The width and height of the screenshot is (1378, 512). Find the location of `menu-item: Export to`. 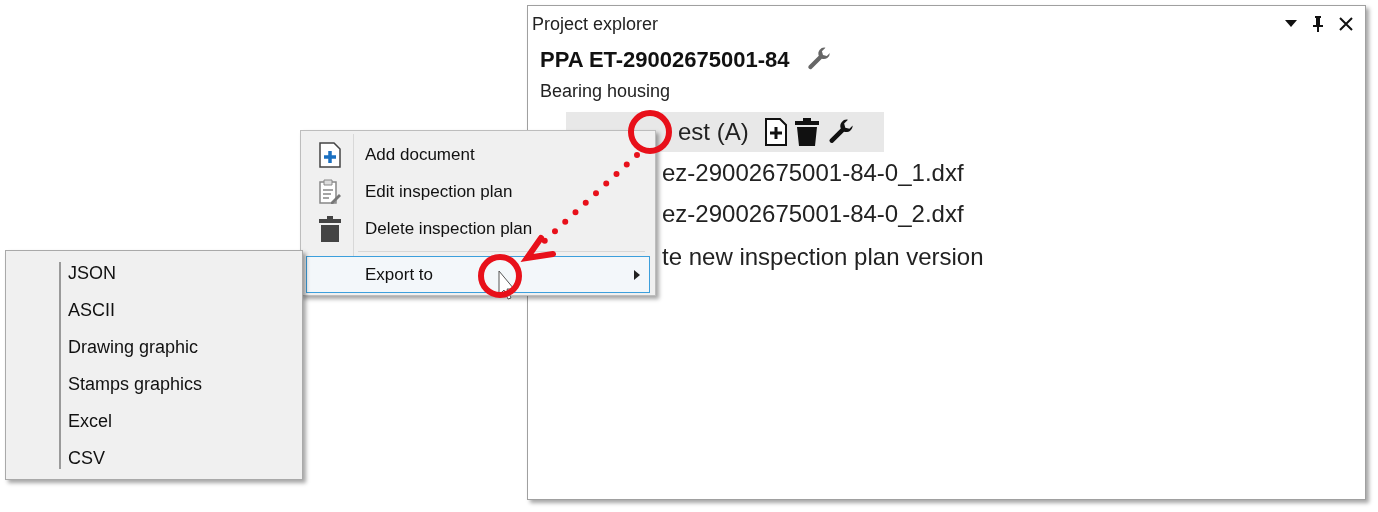

menu-item: Export to is located at coordinates (478, 274).